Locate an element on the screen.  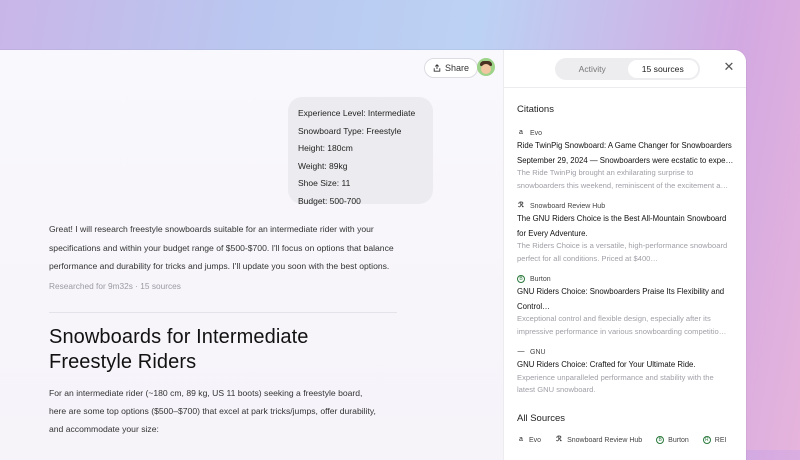
all-sources-heading: All Sources is located at coordinates (541, 418).